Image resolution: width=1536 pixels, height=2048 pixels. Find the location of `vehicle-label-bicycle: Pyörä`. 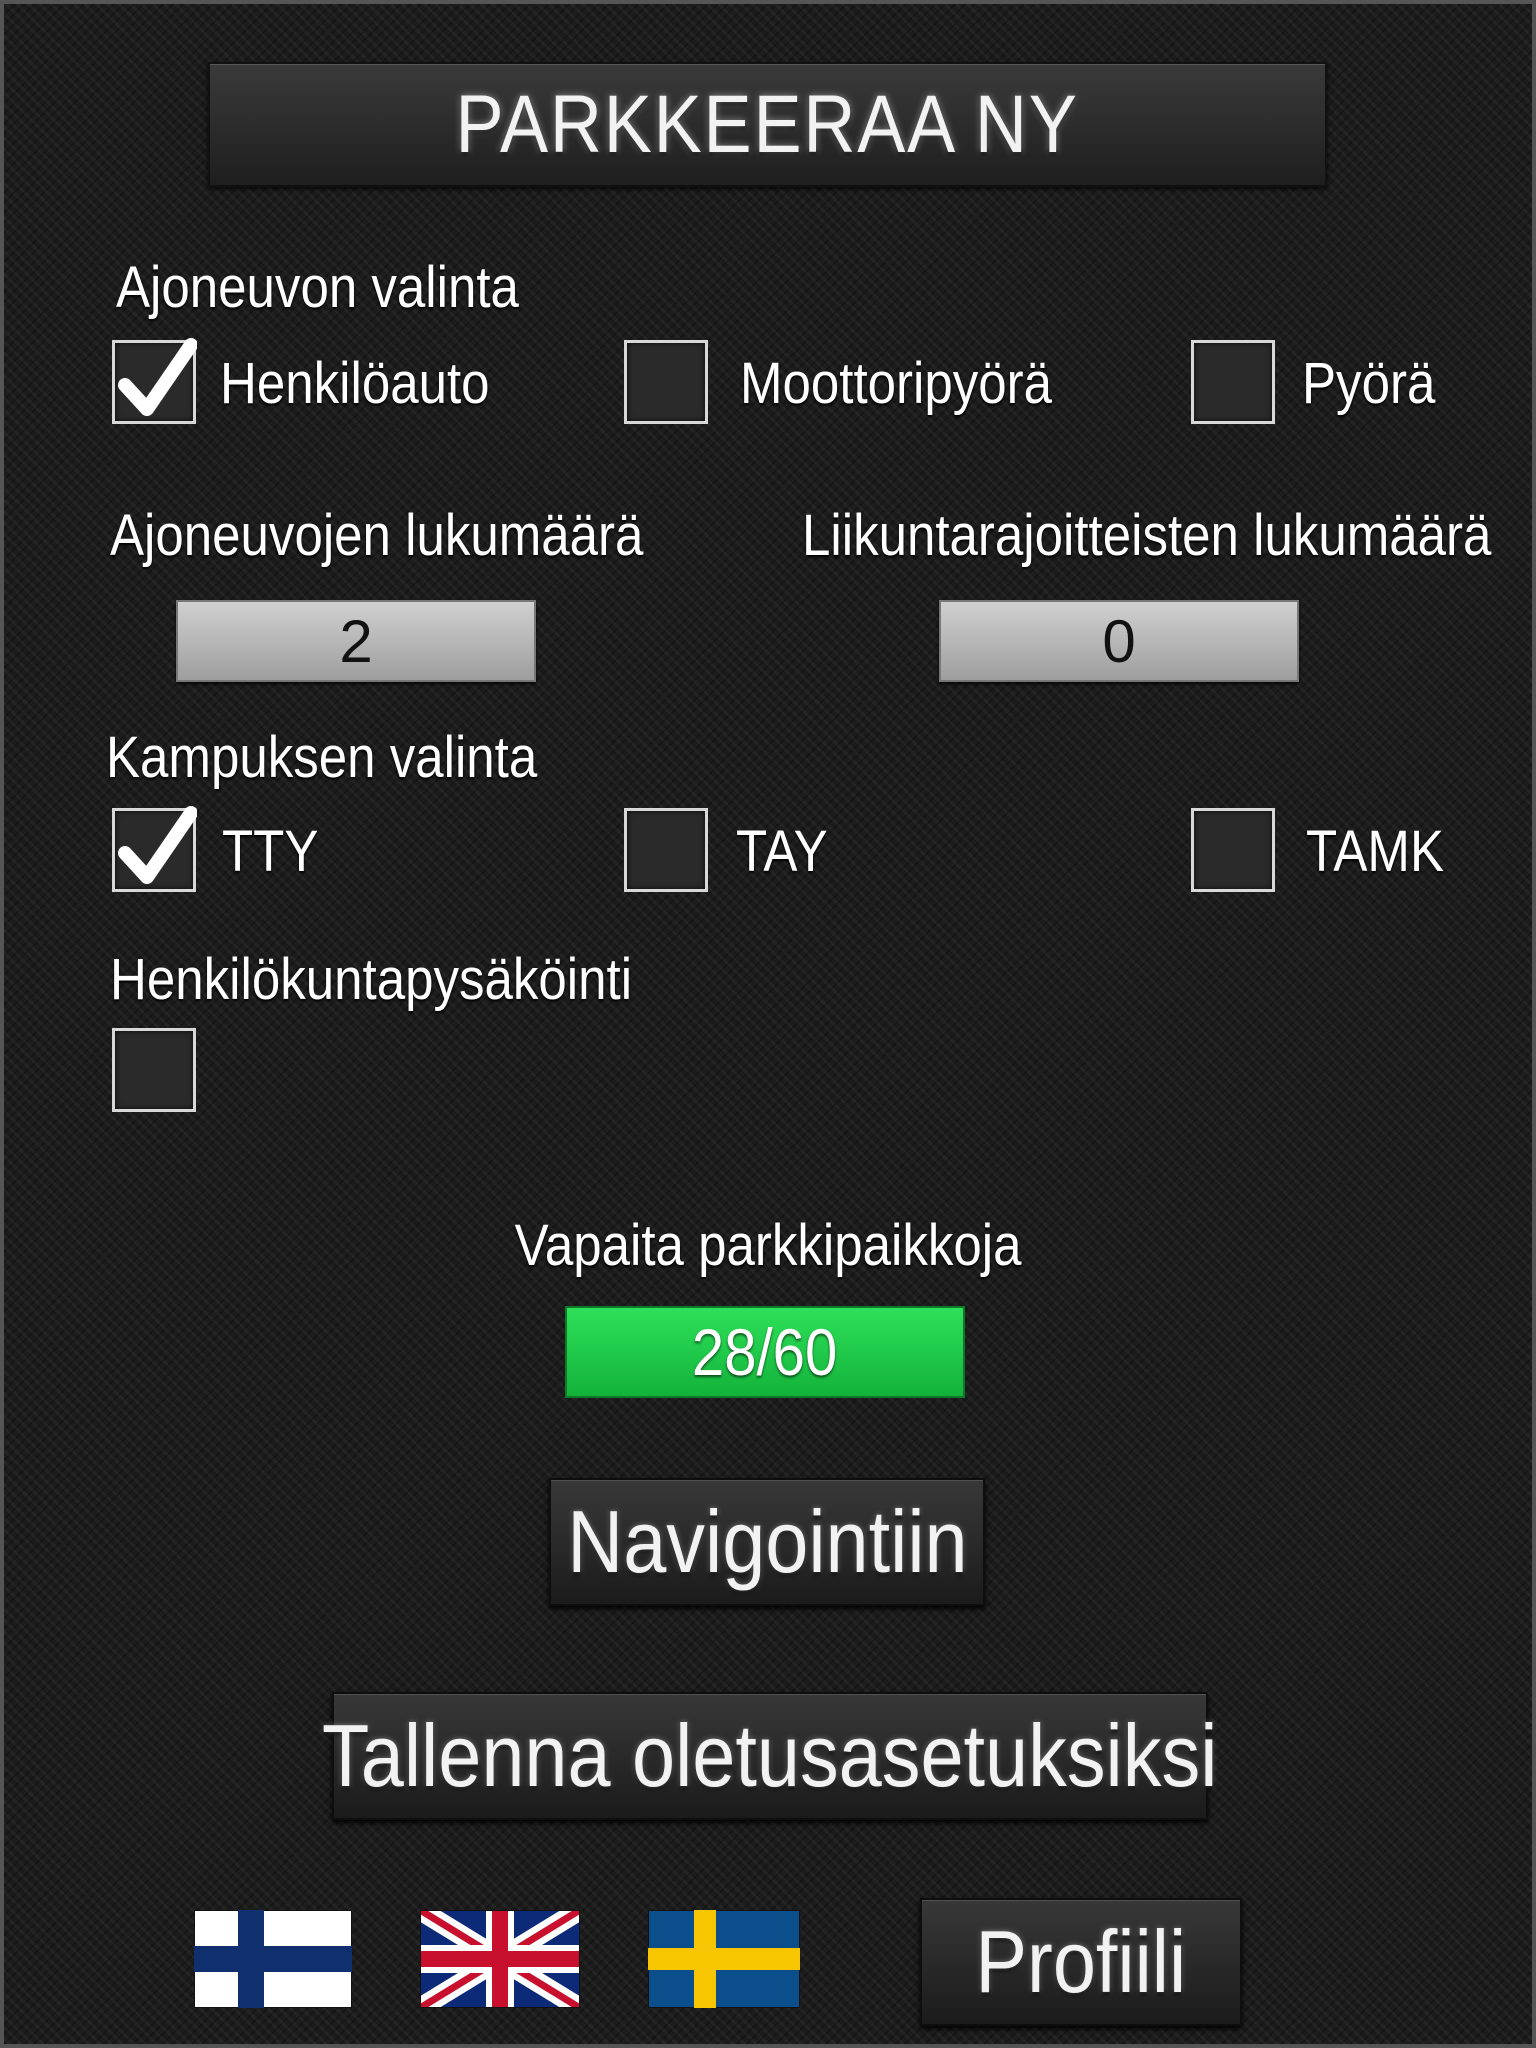

vehicle-label-bicycle: Pyörä is located at coordinates (1369, 383).